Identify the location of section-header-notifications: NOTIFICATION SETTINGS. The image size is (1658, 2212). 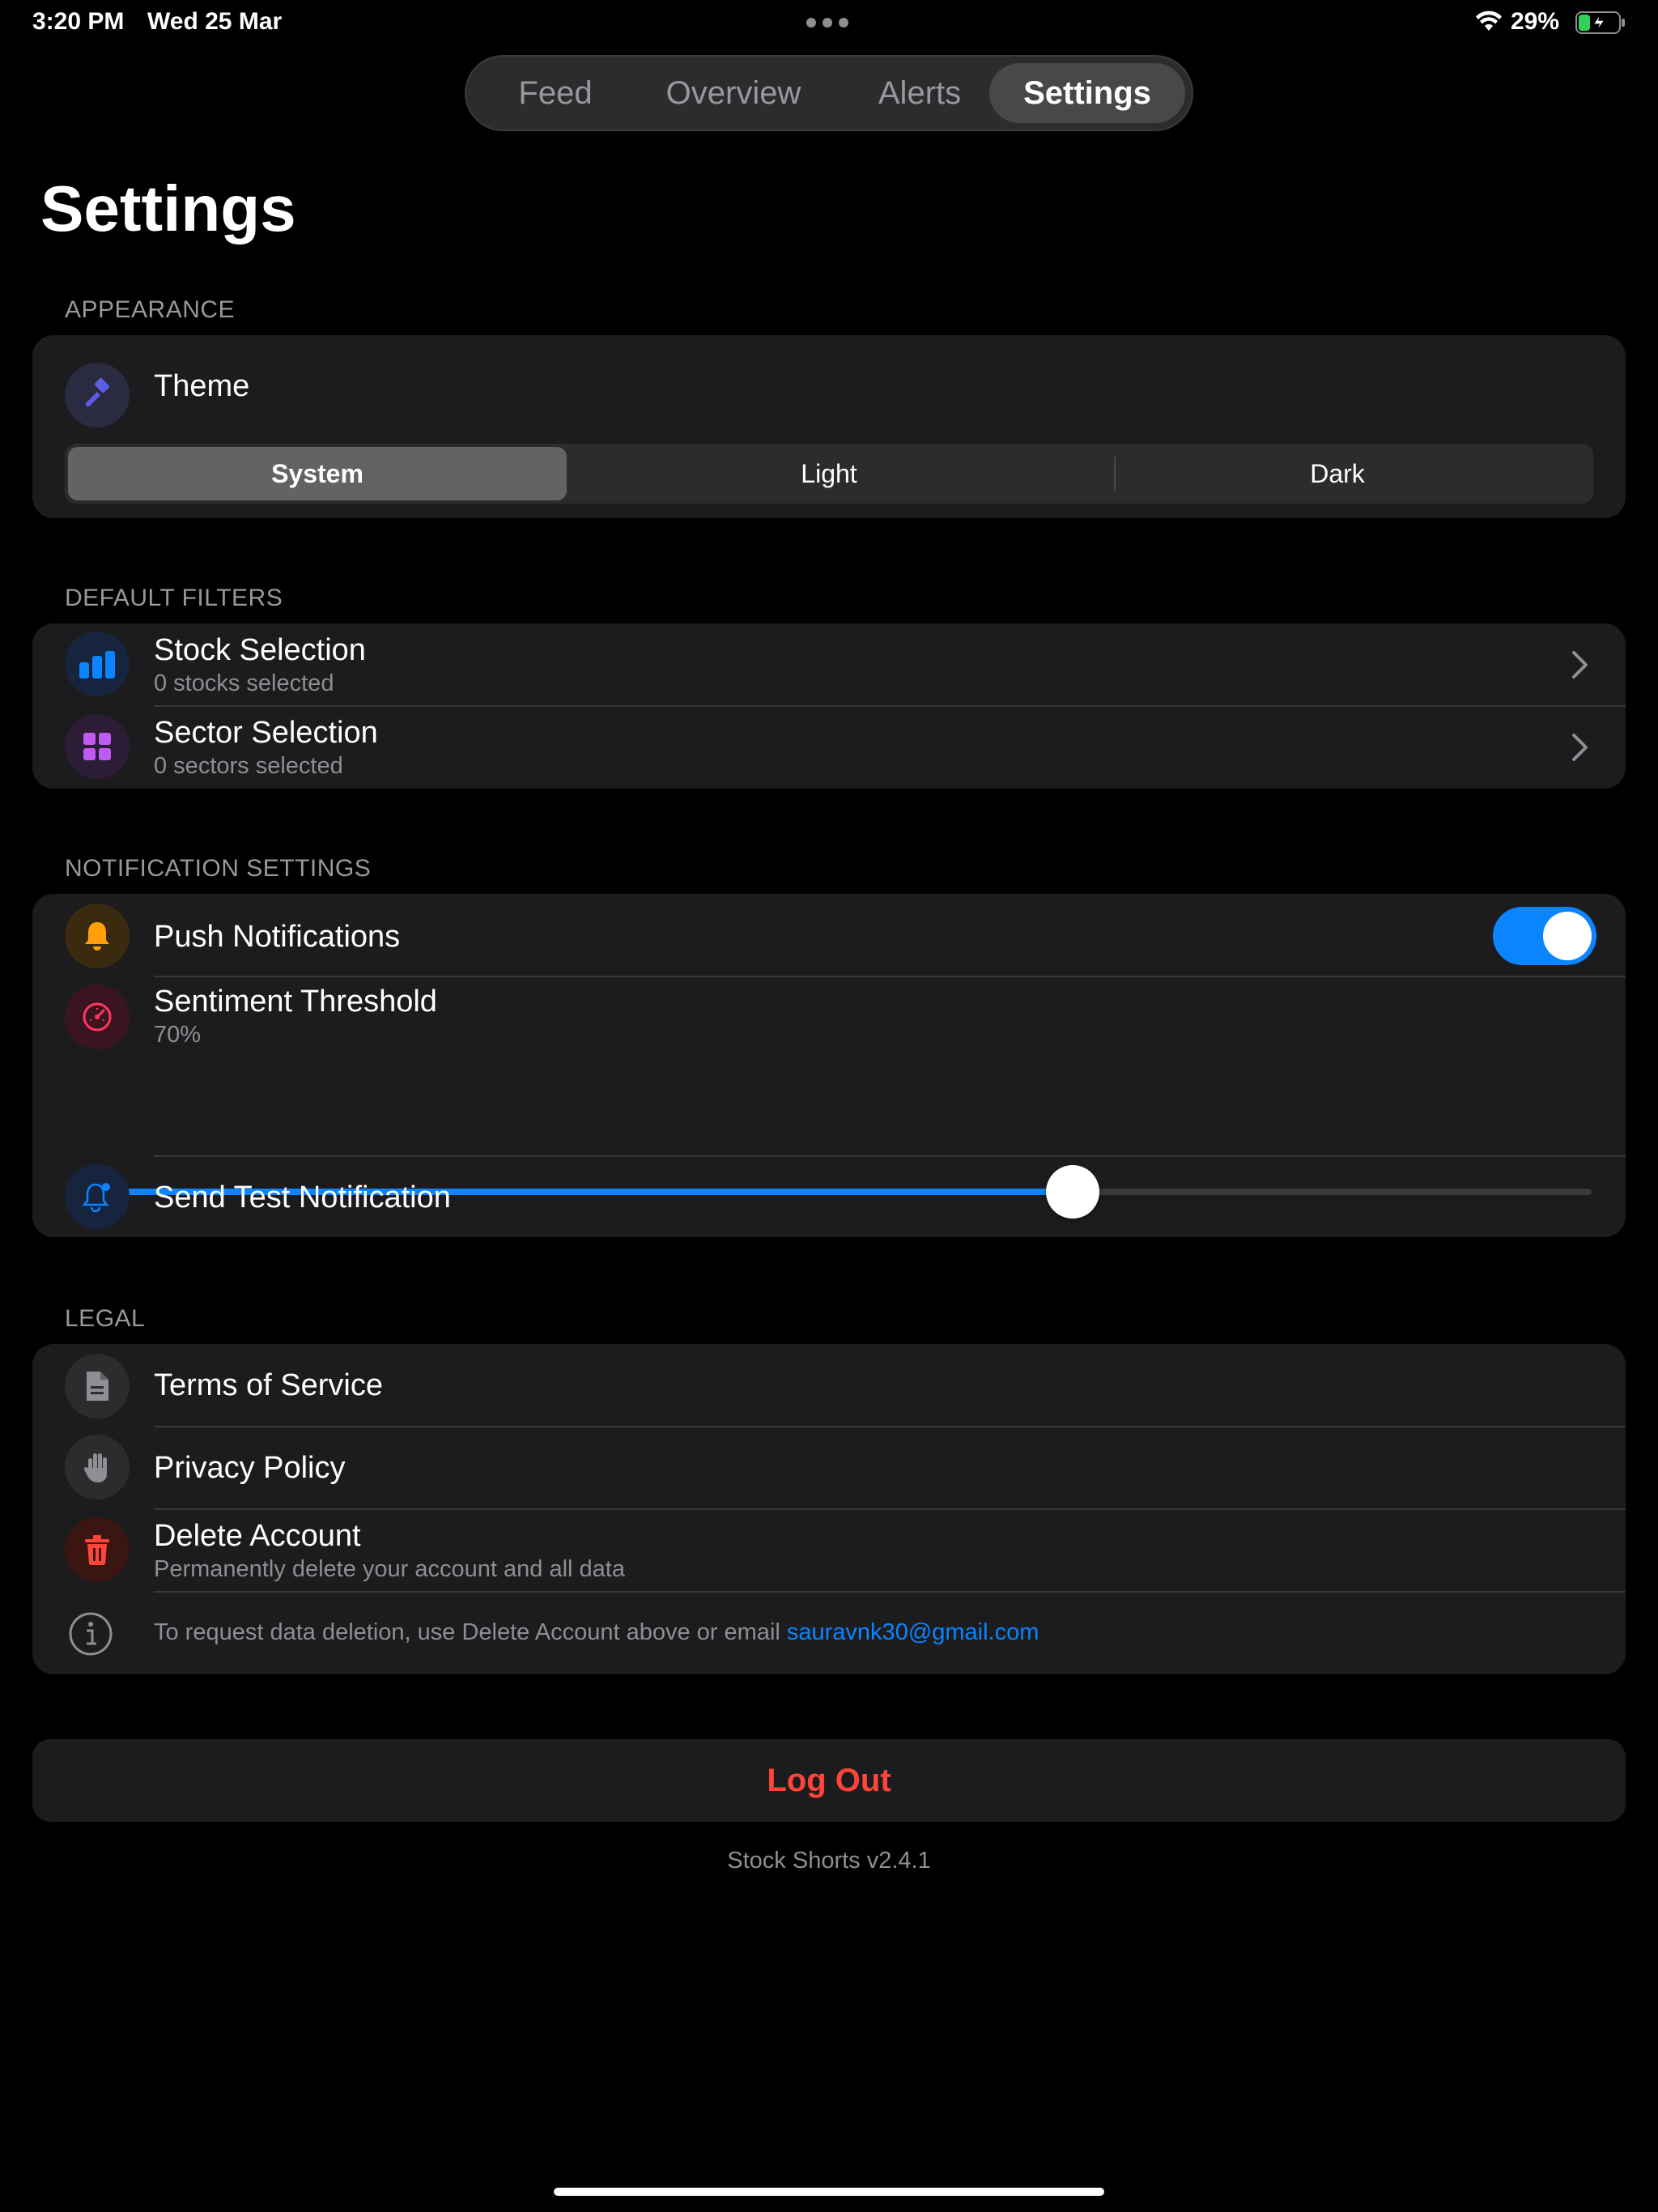
(218, 869).